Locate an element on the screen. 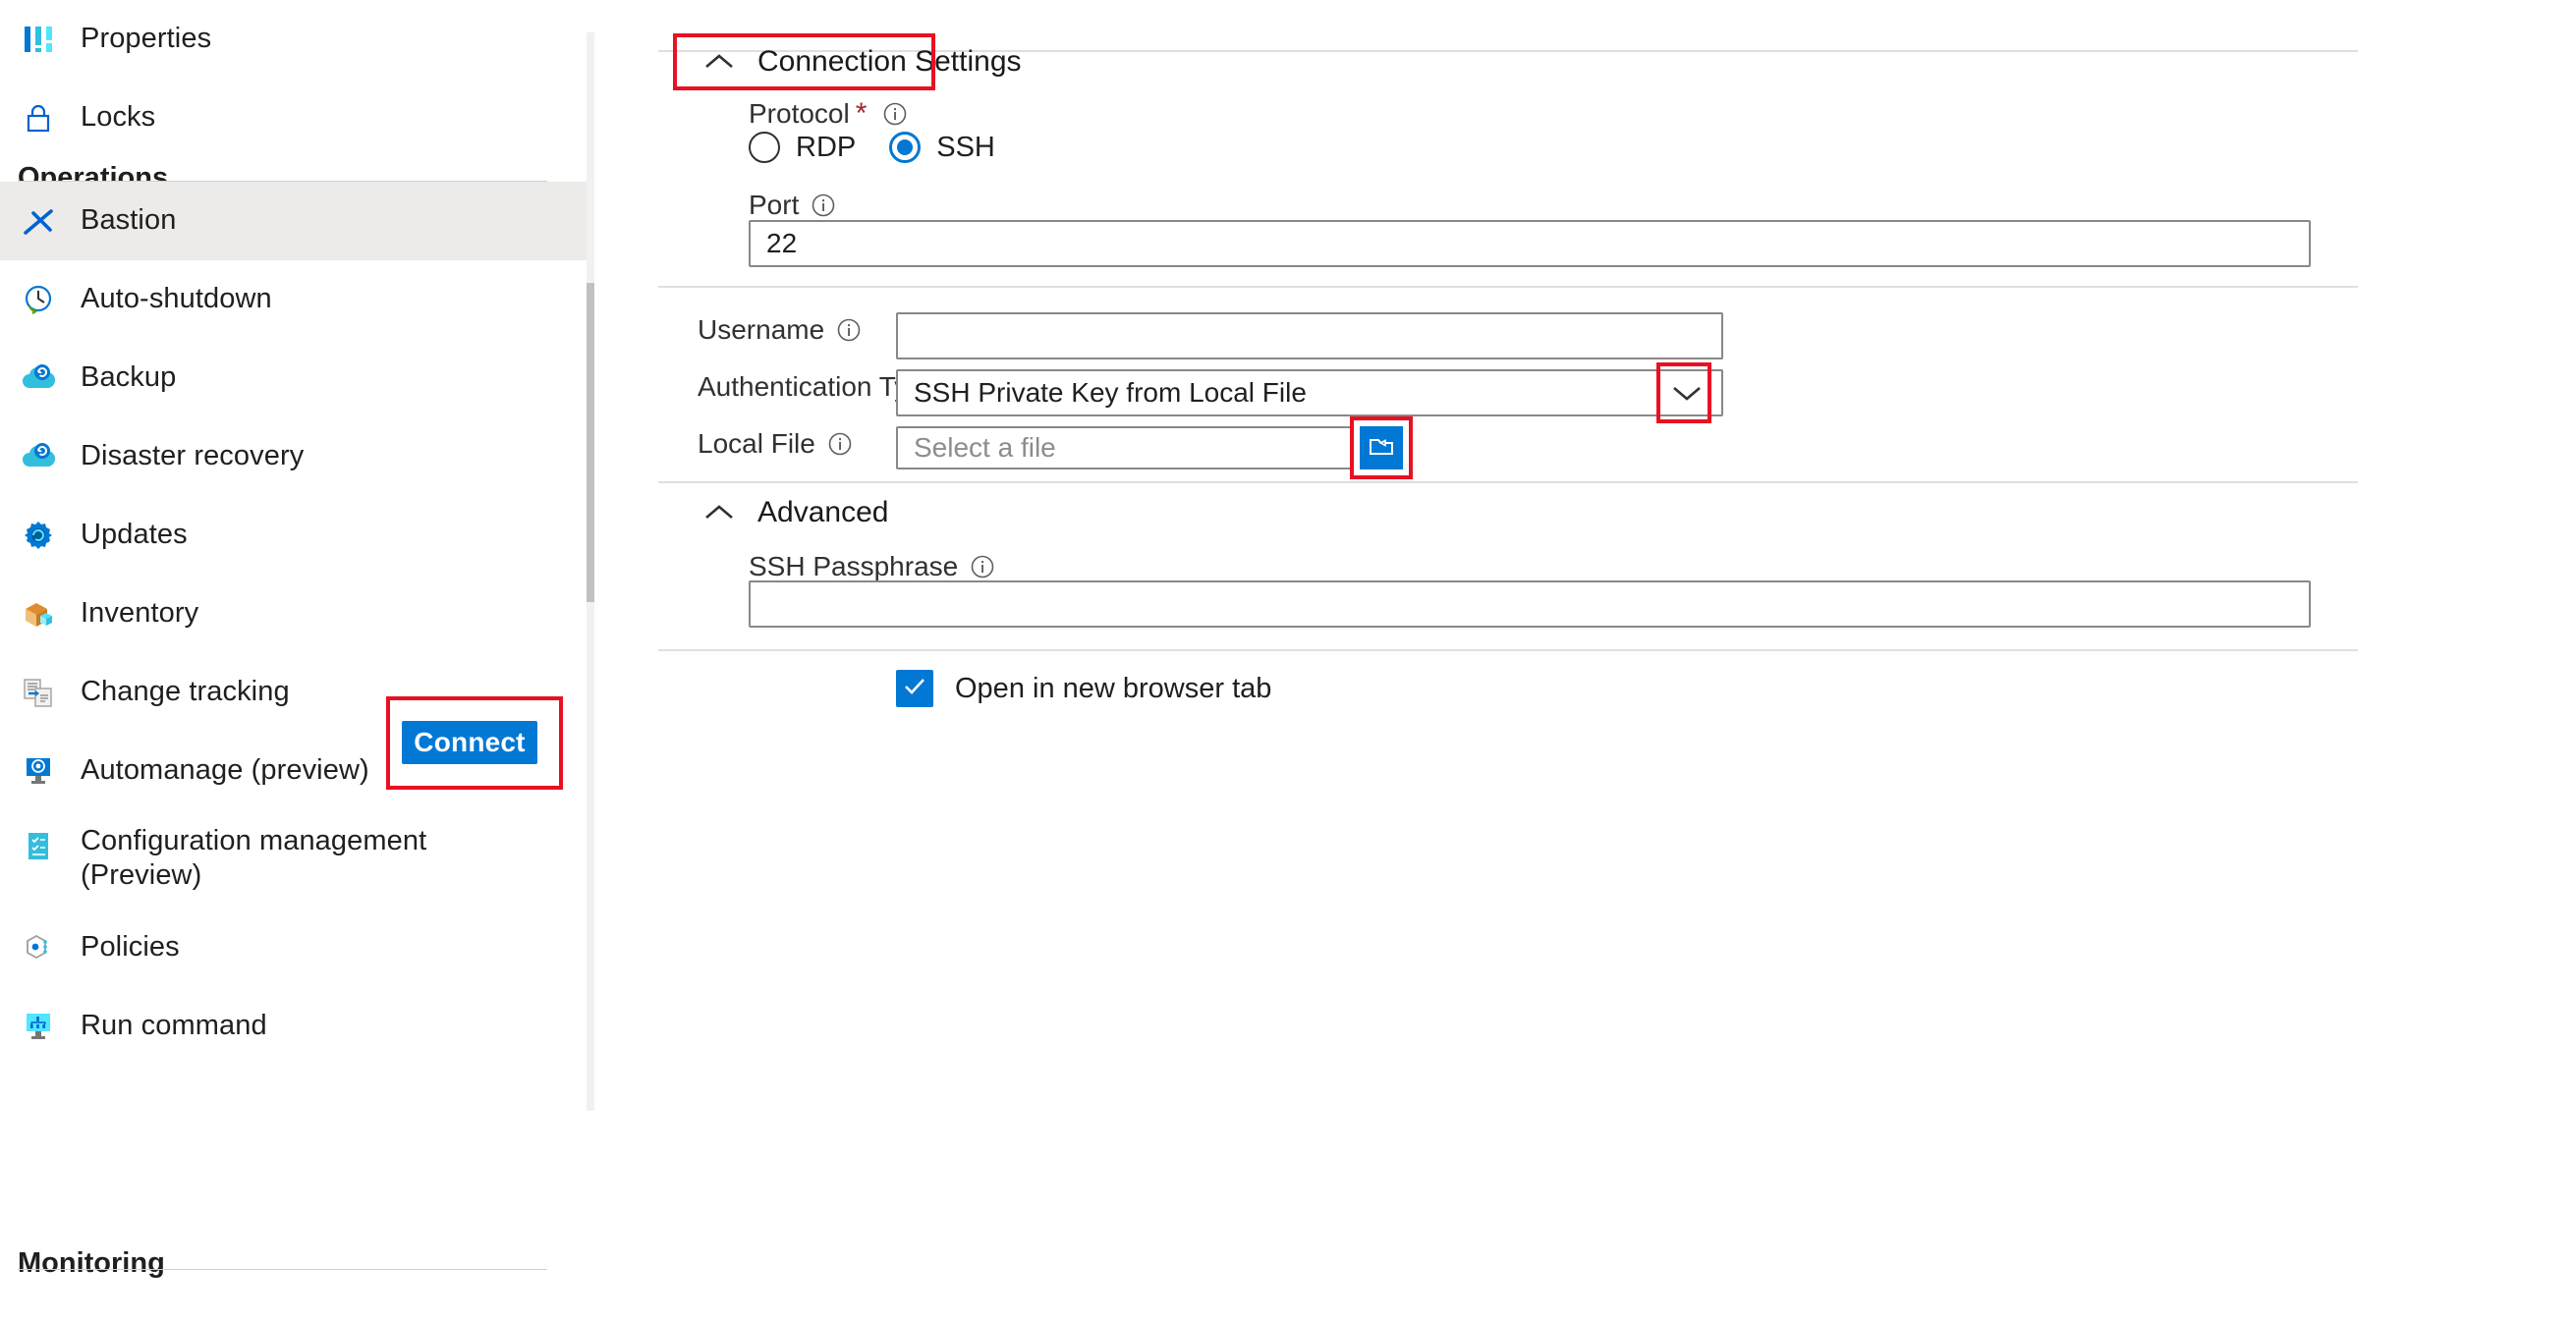 The image size is (2576, 1323). open-folder-icon is located at coordinates (1381, 448).